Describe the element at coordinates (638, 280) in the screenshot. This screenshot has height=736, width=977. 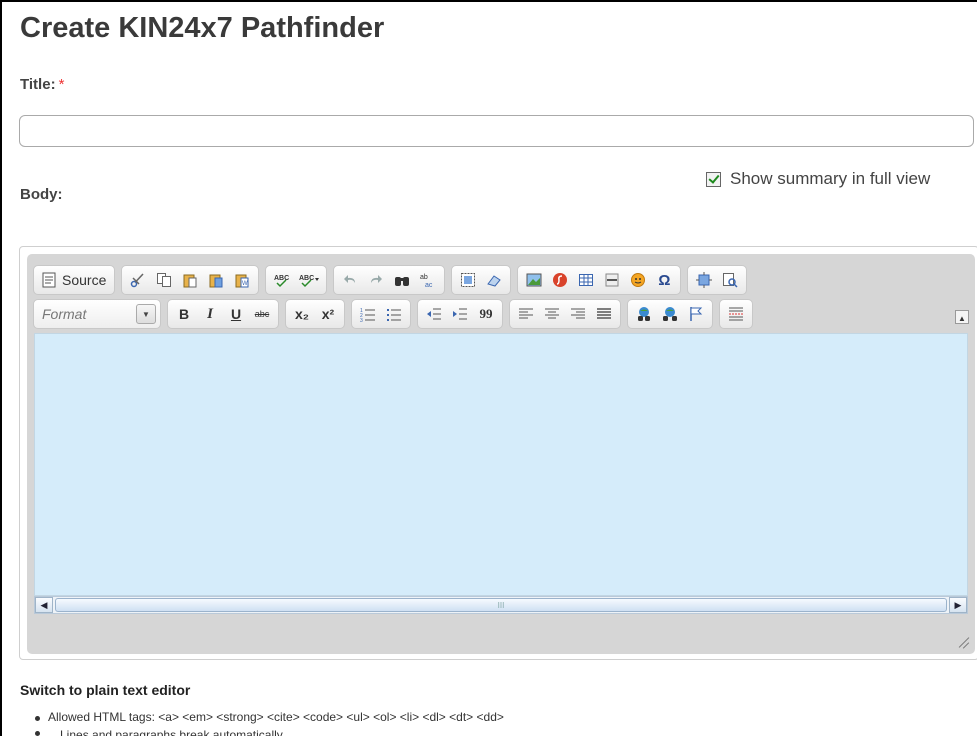
I see `smiley-button` at that location.